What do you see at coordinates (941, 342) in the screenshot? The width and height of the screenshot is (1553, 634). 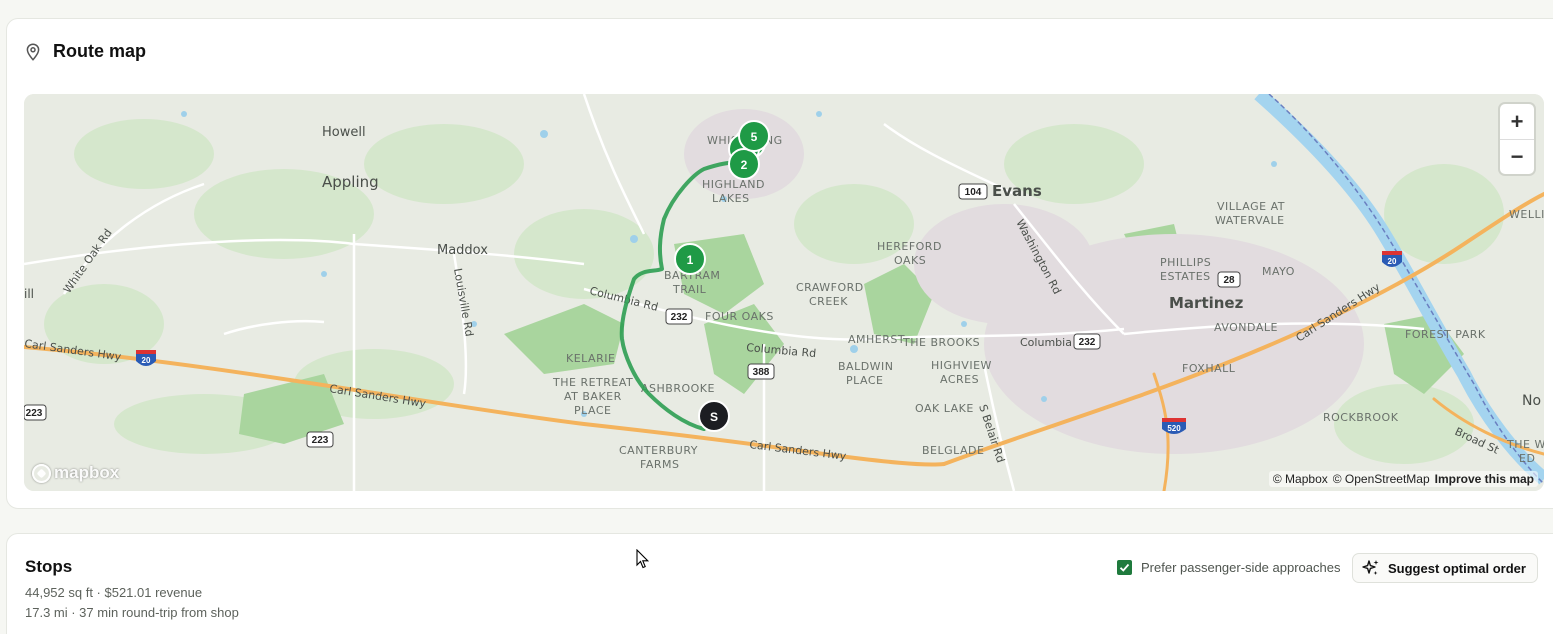 I see `place-the-brooks: THE BROOKS` at bounding box center [941, 342].